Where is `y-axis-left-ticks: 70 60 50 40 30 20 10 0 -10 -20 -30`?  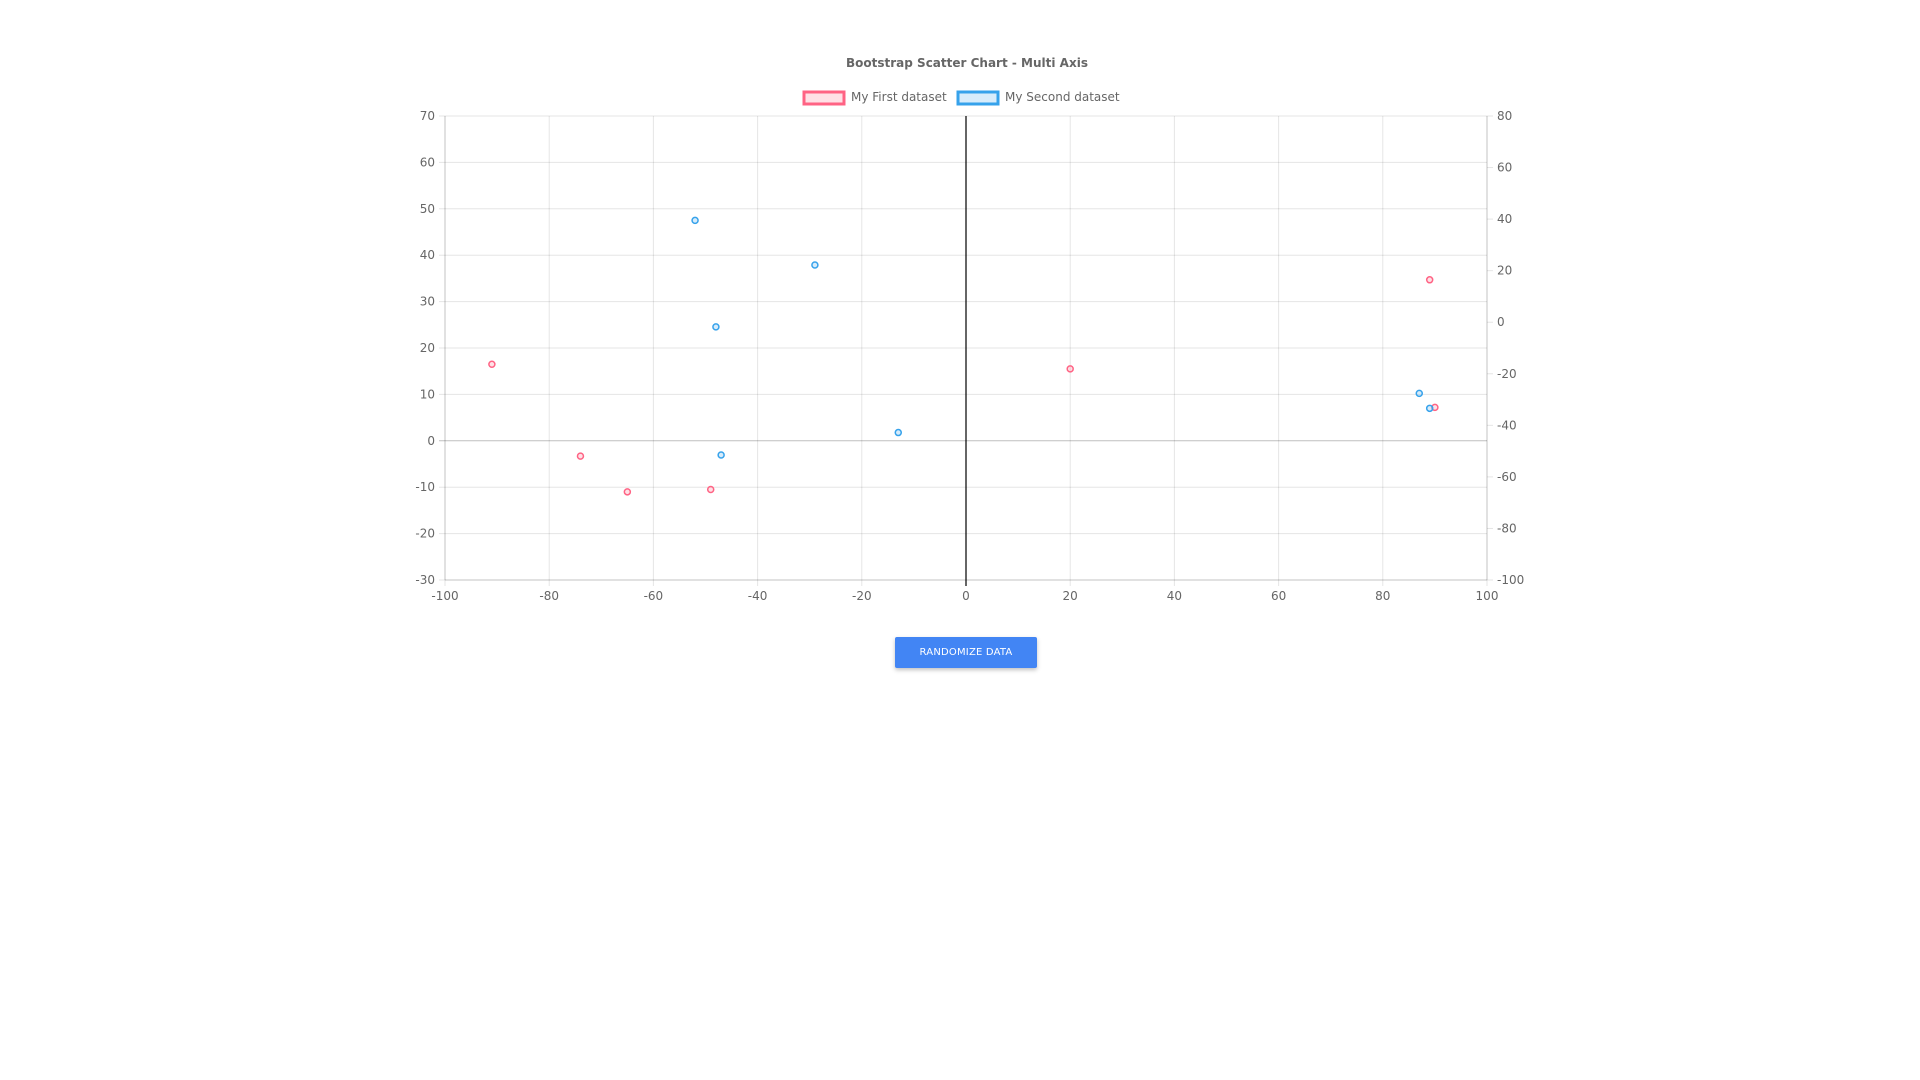
y-axis-left-ticks: 70 60 50 40 30 20 10 0 -10 -20 -30 is located at coordinates (425, 348).